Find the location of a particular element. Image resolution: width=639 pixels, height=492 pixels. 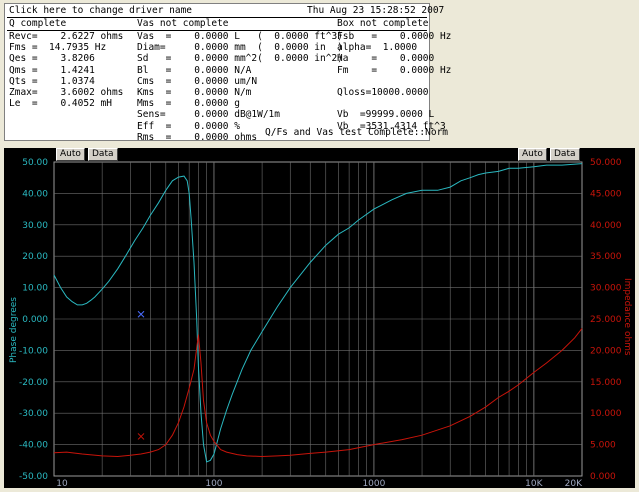

box-status: Box not complete is located at coordinates (383, 23).